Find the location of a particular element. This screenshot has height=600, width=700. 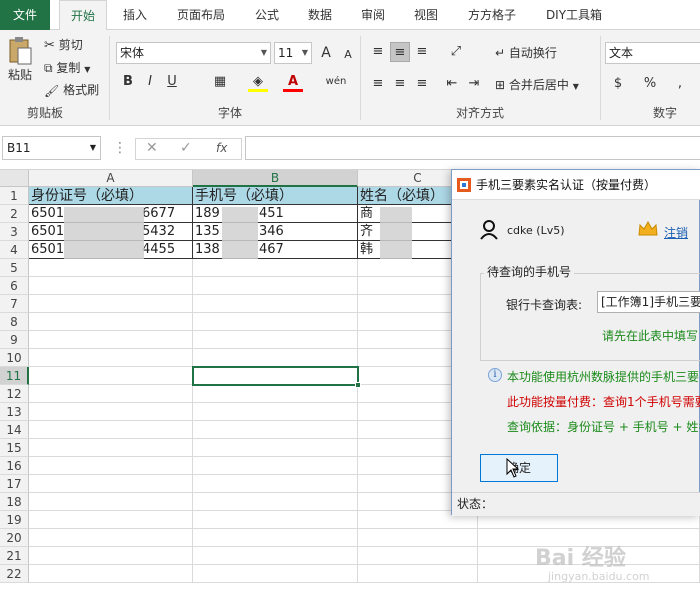

row-header: 2 is located at coordinates (14, 214).